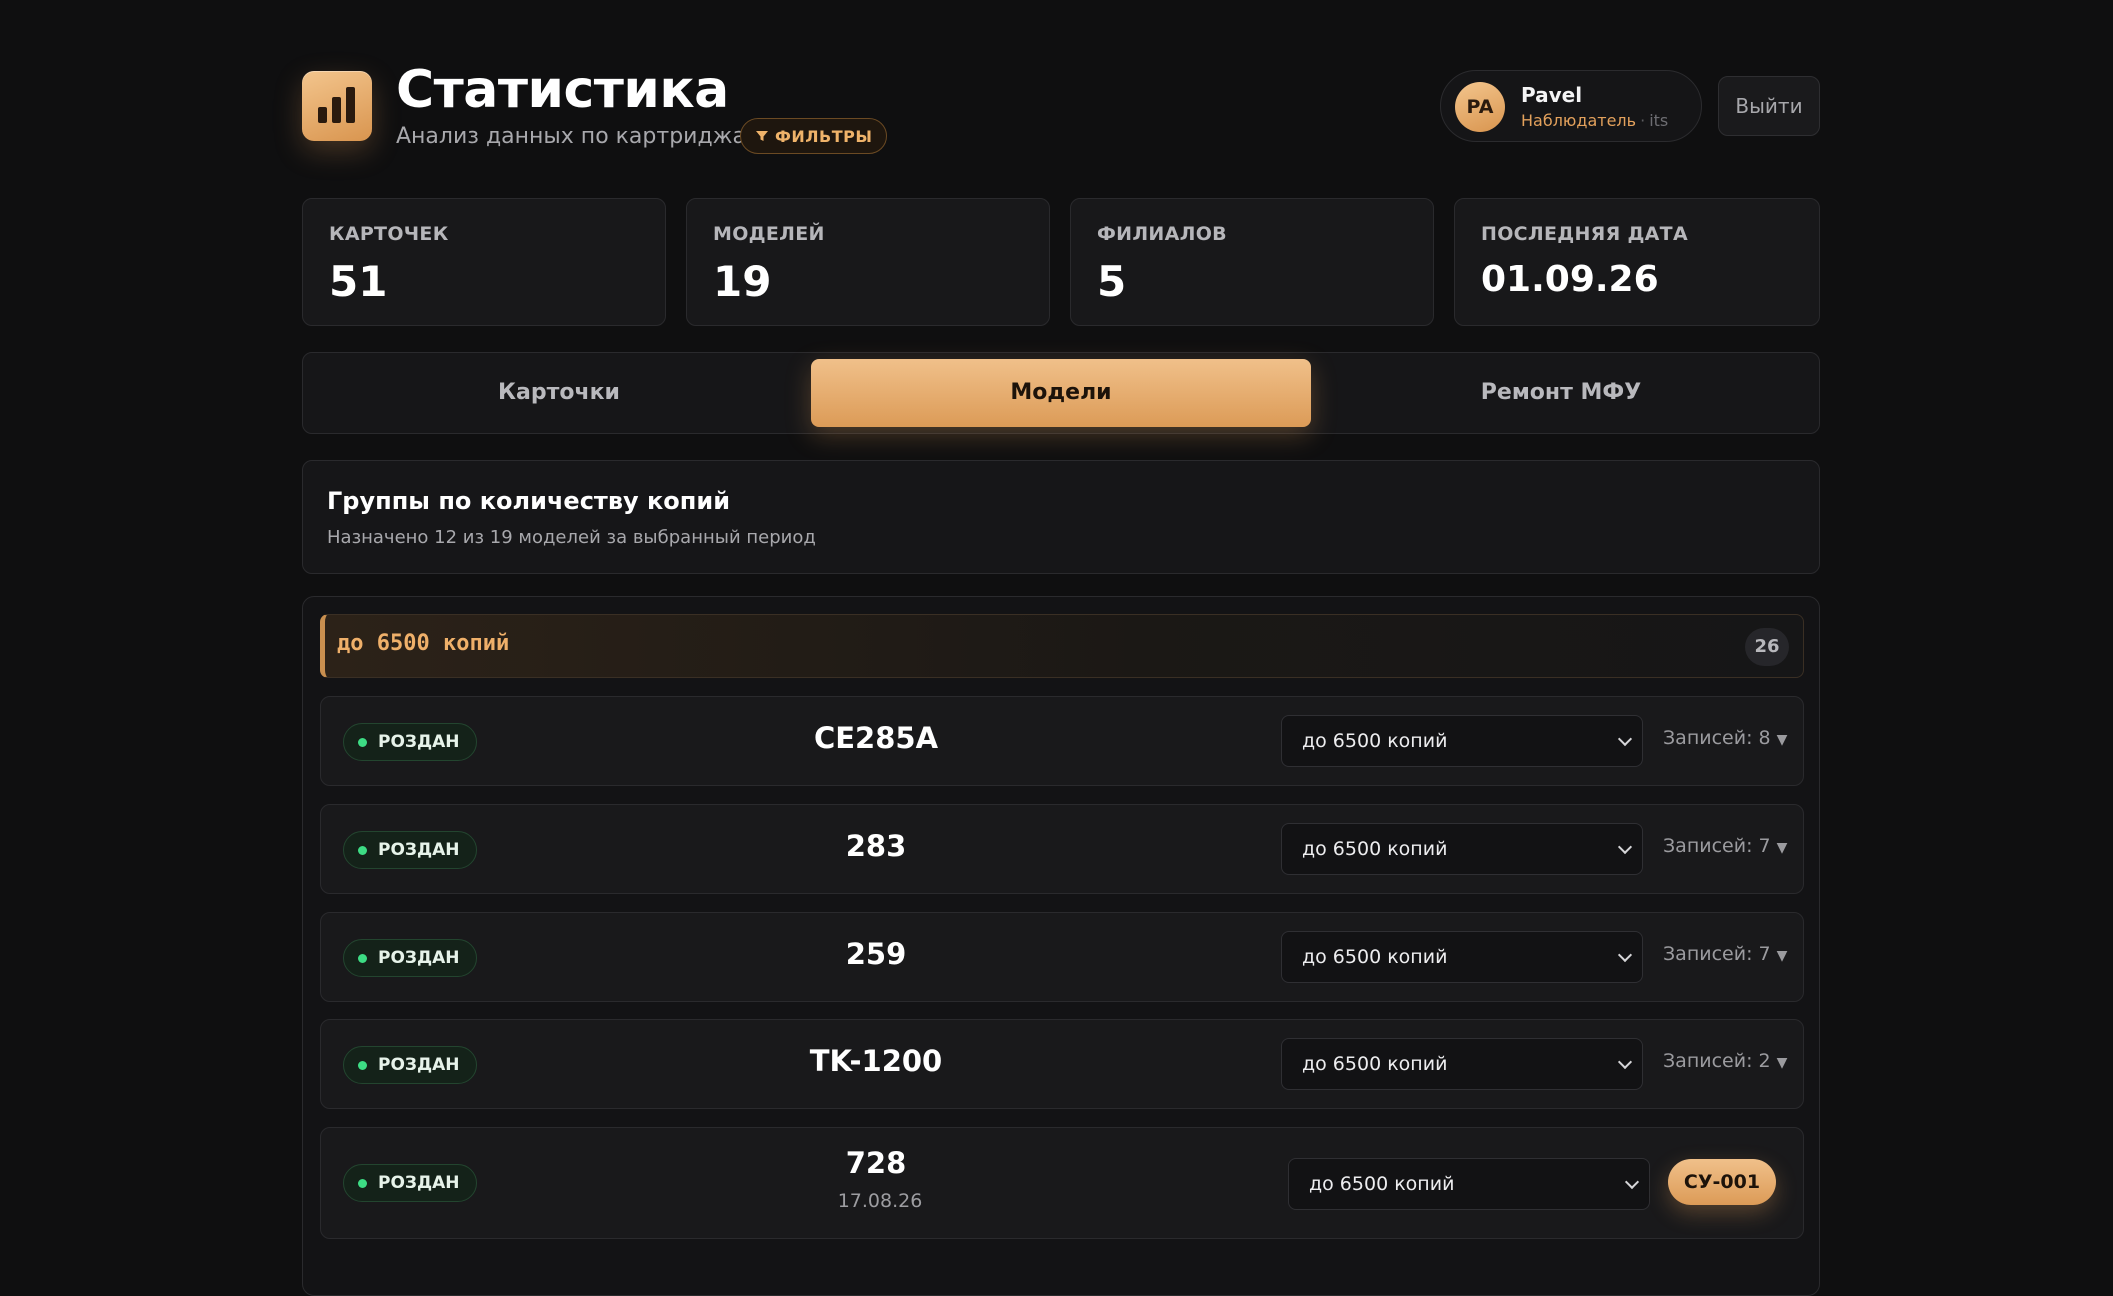 The image size is (2113, 1296). Describe the element at coordinates (876, 1061) in the screenshot. I see `model-name: TK-1200` at that location.